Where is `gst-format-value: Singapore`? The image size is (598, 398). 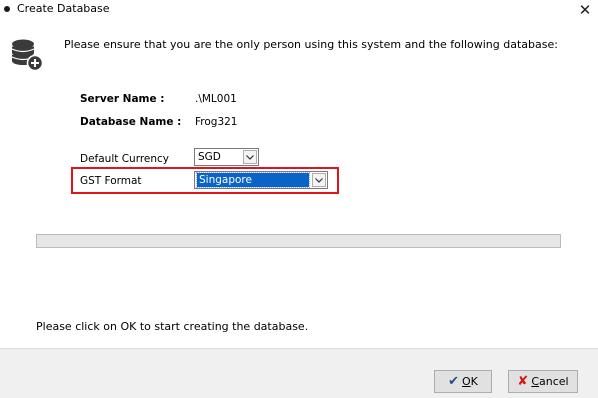
gst-format-value: Singapore is located at coordinates (253, 180).